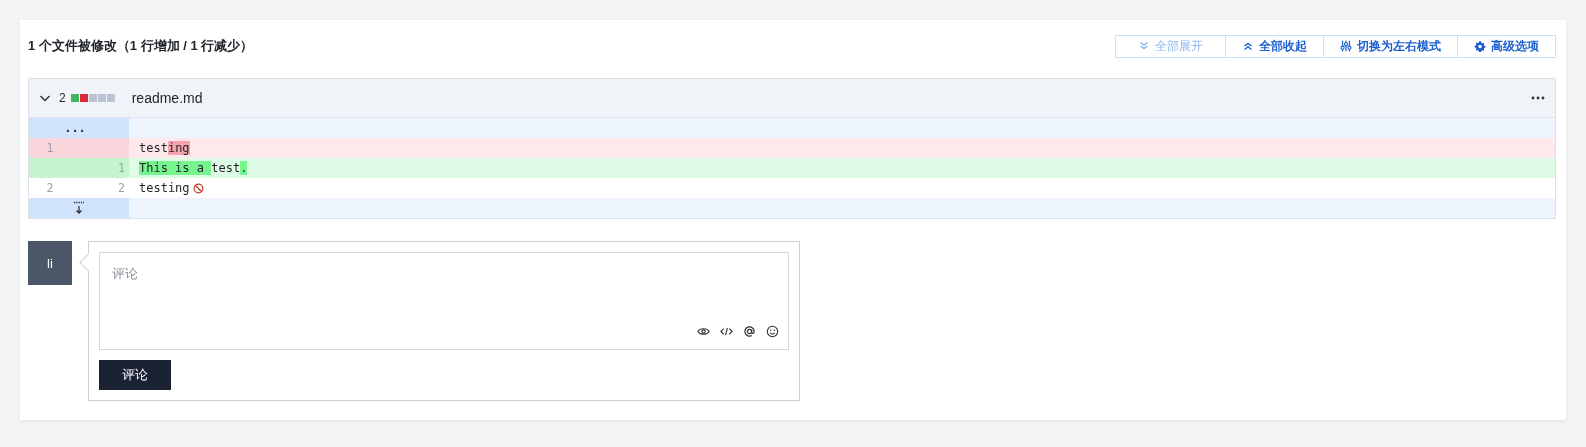 This screenshot has width=1586, height=447. What do you see at coordinates (1144, 46) in the screenshot?
I see `double-chevron-down-icon` at bounding box center [1144, 46].